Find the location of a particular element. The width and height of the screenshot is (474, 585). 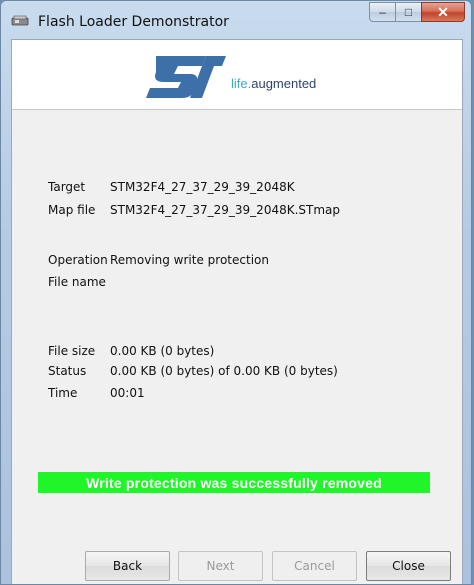

close-icon: ✕ is located at coordinates (443, 12).